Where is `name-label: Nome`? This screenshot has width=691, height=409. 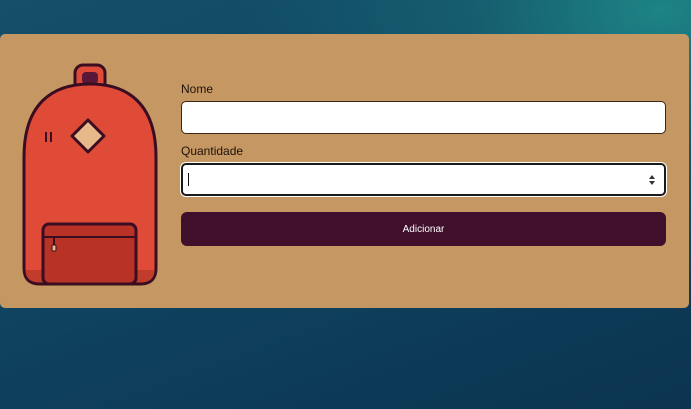
name-label: Nome is located at coordinates (197, 89).